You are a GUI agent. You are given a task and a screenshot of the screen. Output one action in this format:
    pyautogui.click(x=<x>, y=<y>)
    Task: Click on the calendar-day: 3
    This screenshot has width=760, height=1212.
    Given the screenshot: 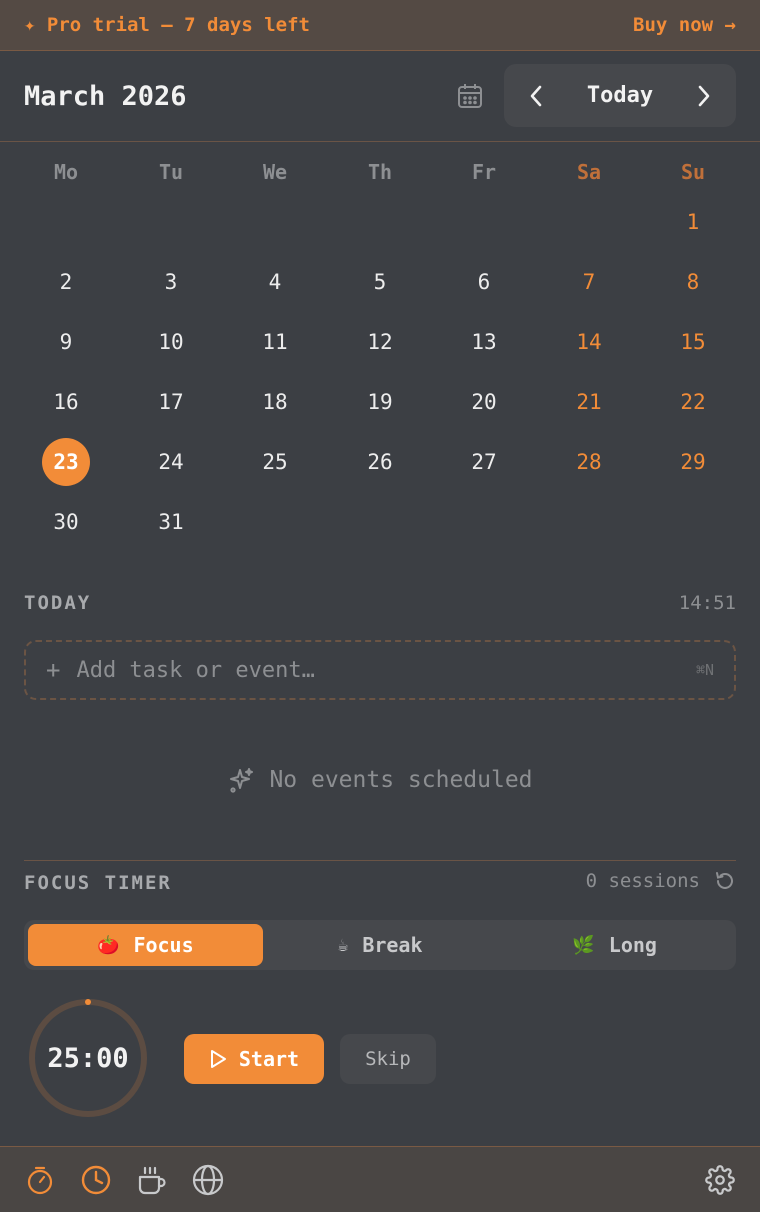 What is the action you would take?
    pyautogui.click(x=171, y=282)
    